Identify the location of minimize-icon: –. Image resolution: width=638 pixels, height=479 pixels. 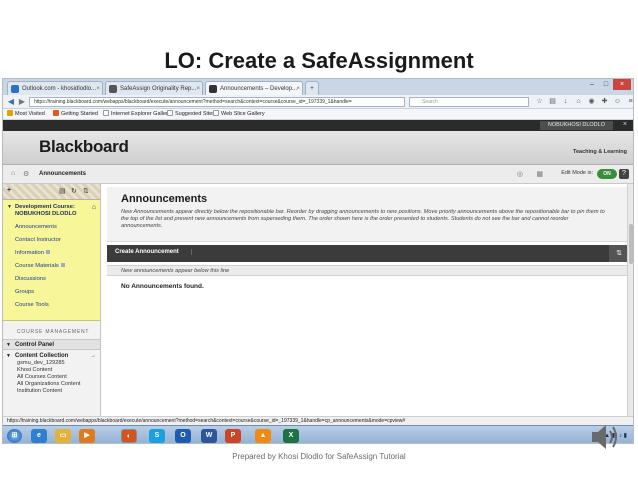
(592, 84).